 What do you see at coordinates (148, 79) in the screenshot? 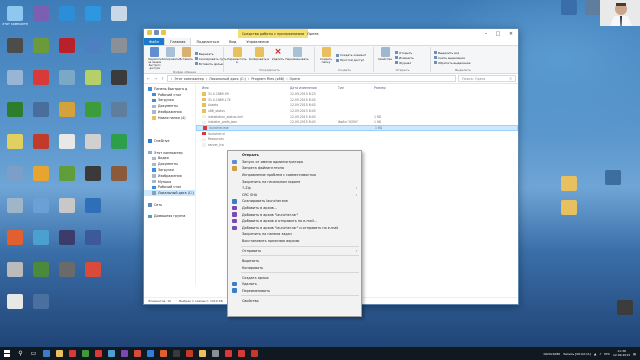
I see `back-arrow-icon: ←` at bounding box center [148, 79].